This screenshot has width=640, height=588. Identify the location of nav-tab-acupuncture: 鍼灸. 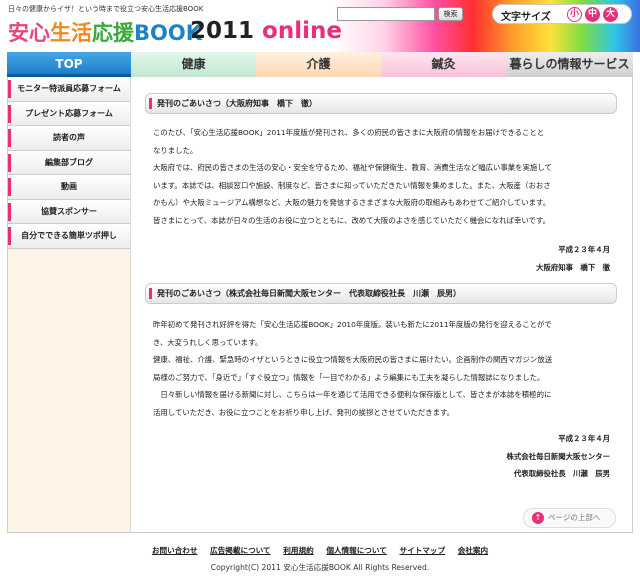
(443, 64).